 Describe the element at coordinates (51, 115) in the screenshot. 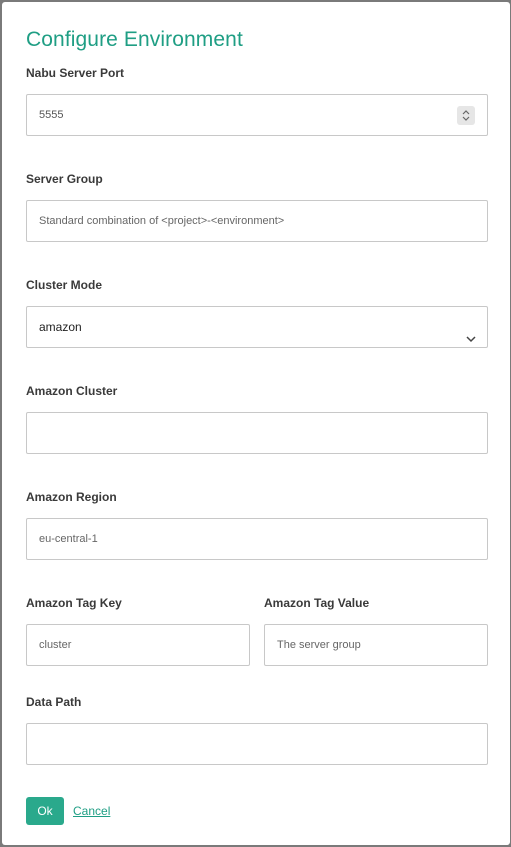

I see `server-port-value: 5555` at that location.